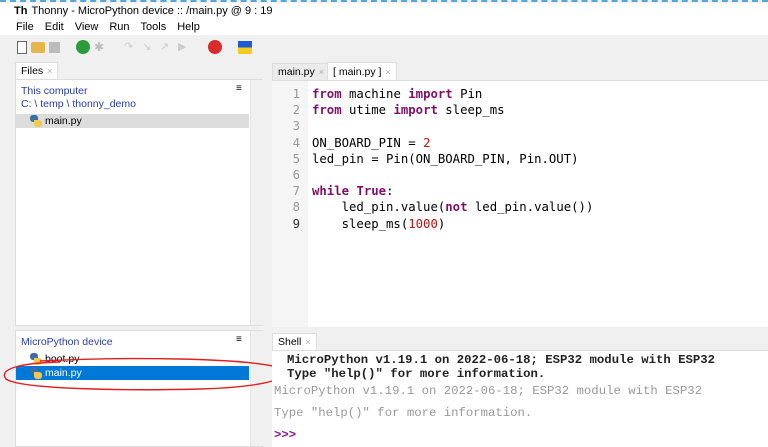 The width and height of the screenshot is (768, 447). Describe the element at coordinates (285, 435) in the screenshot. I see `shell-prompt: >>>` at that location.